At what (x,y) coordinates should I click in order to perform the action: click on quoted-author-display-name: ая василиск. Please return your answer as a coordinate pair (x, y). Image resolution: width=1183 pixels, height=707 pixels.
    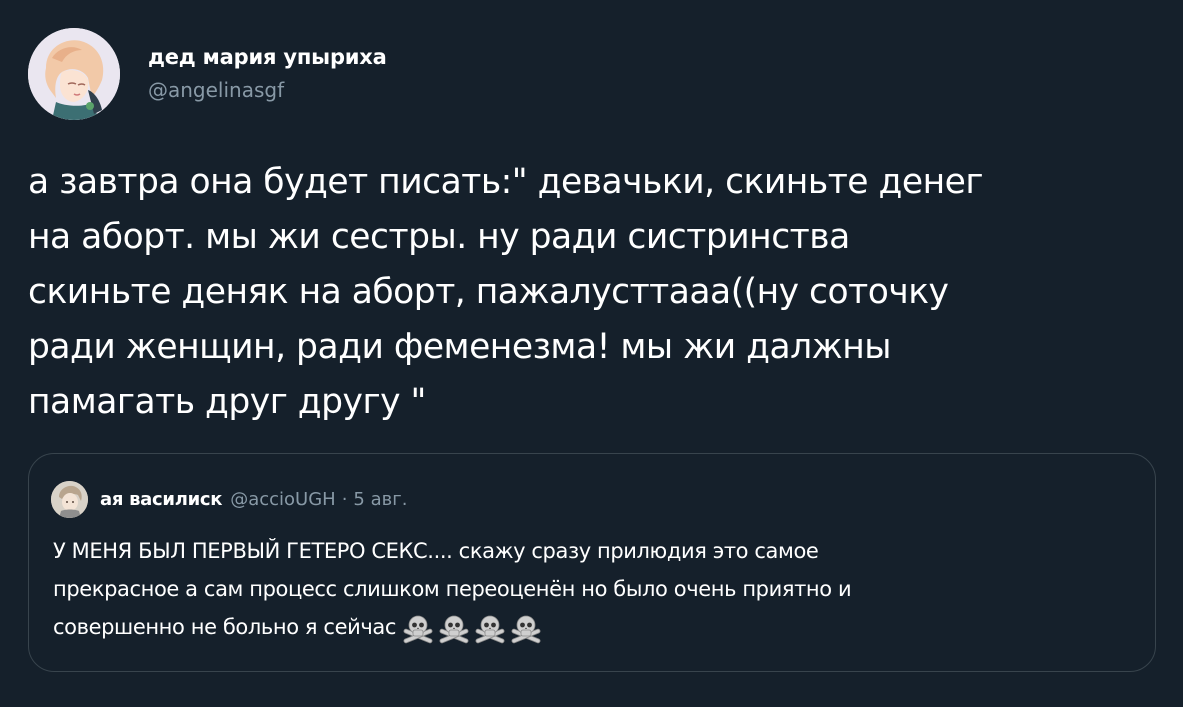
    Looking at the image, I should click on (161, 499).